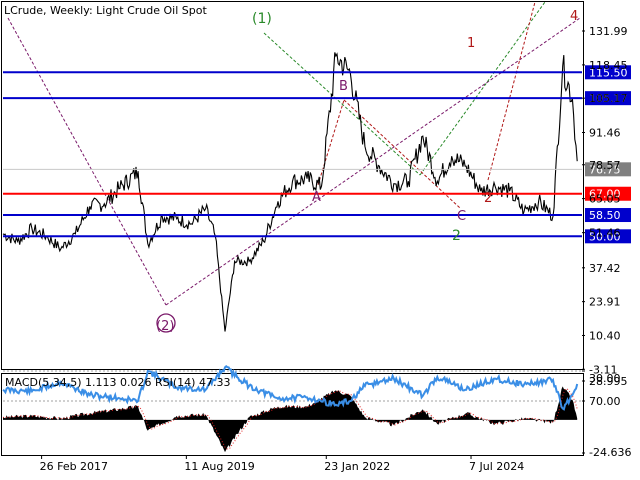 Image resolution: width=640 pixels, height=480 pixels. Describe the element at coordinates (605, 268) in the screenshot. I see `price-tick-label: 37.42` at that location.